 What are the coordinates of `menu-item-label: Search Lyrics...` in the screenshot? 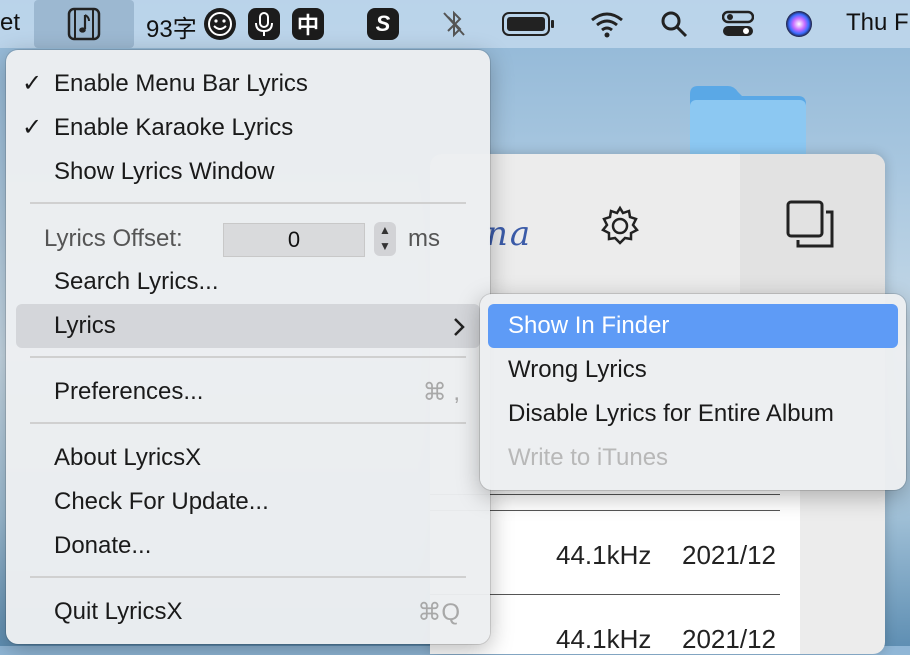 It's located at (136, 281).